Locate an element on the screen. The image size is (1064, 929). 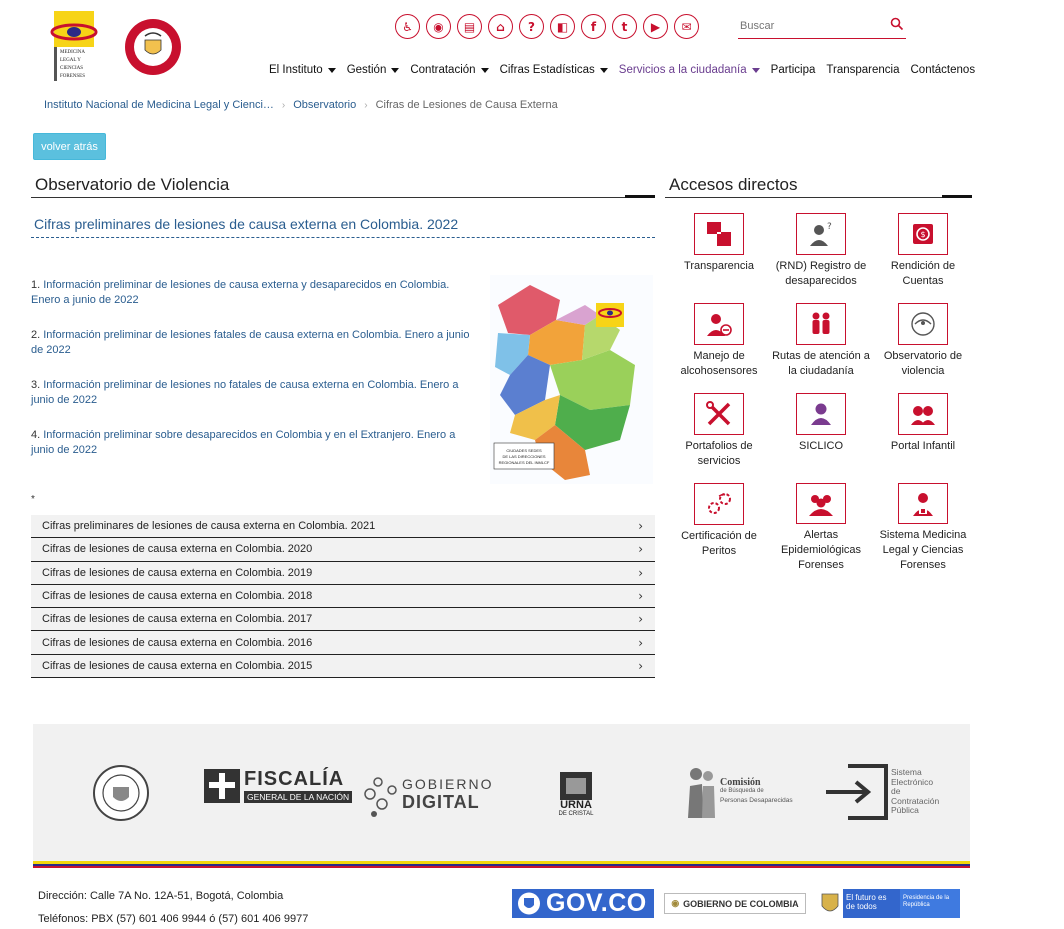
svg-text: REGIONALES DEL INMLCF is located at coordinates (524, 462).